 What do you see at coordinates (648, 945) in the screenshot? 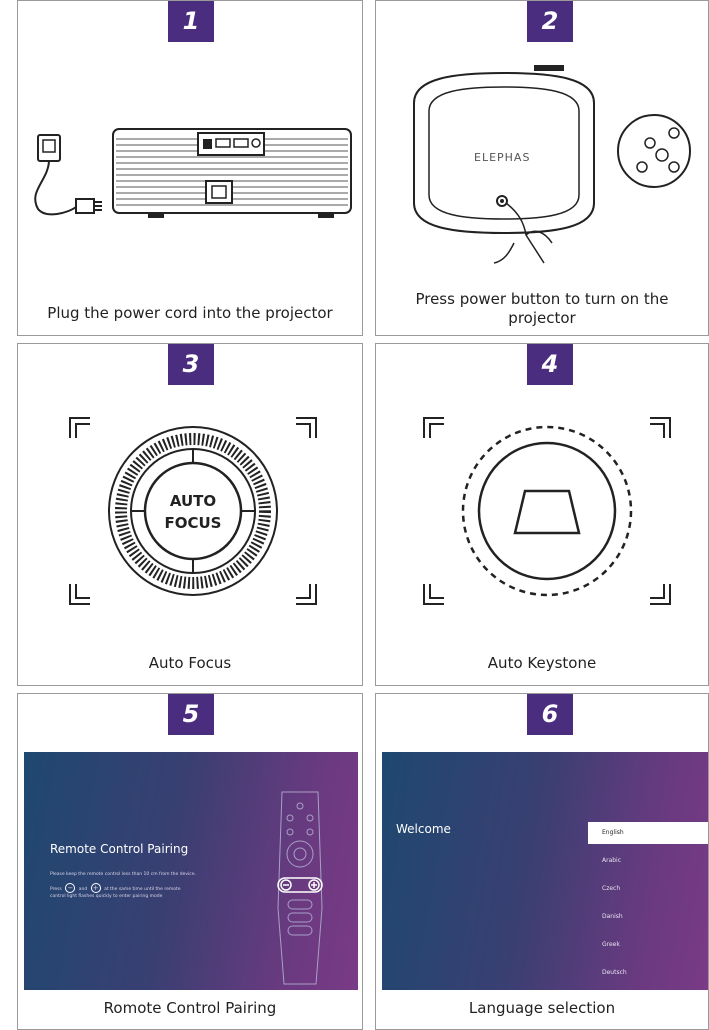
I see `language-option-greek: Greek` at bounding box center [648, 945].